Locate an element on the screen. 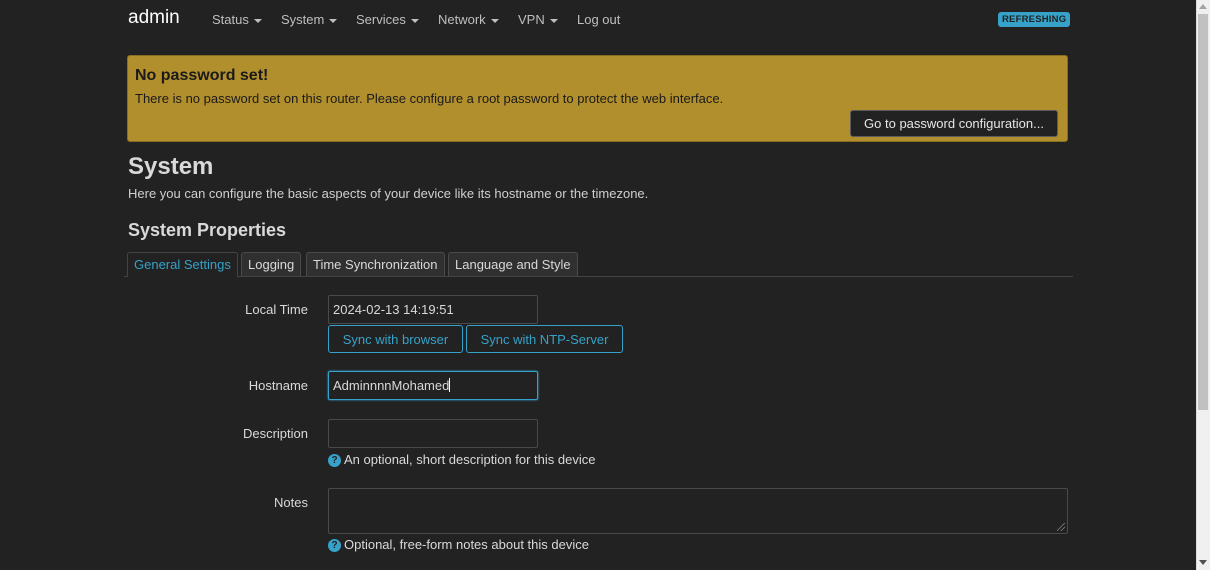 This screenshot has height=570, width=1210. menu-network: Network is located at coordinates (468, 19).